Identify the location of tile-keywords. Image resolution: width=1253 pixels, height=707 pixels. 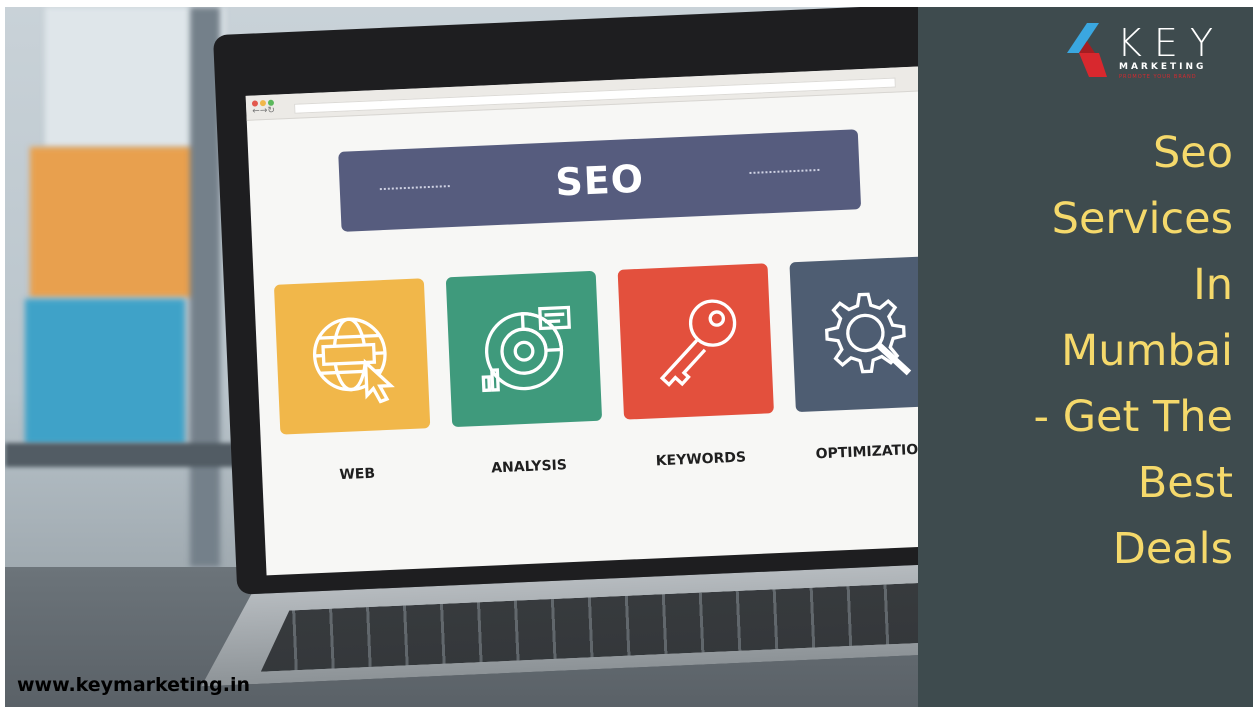
(695, 341).